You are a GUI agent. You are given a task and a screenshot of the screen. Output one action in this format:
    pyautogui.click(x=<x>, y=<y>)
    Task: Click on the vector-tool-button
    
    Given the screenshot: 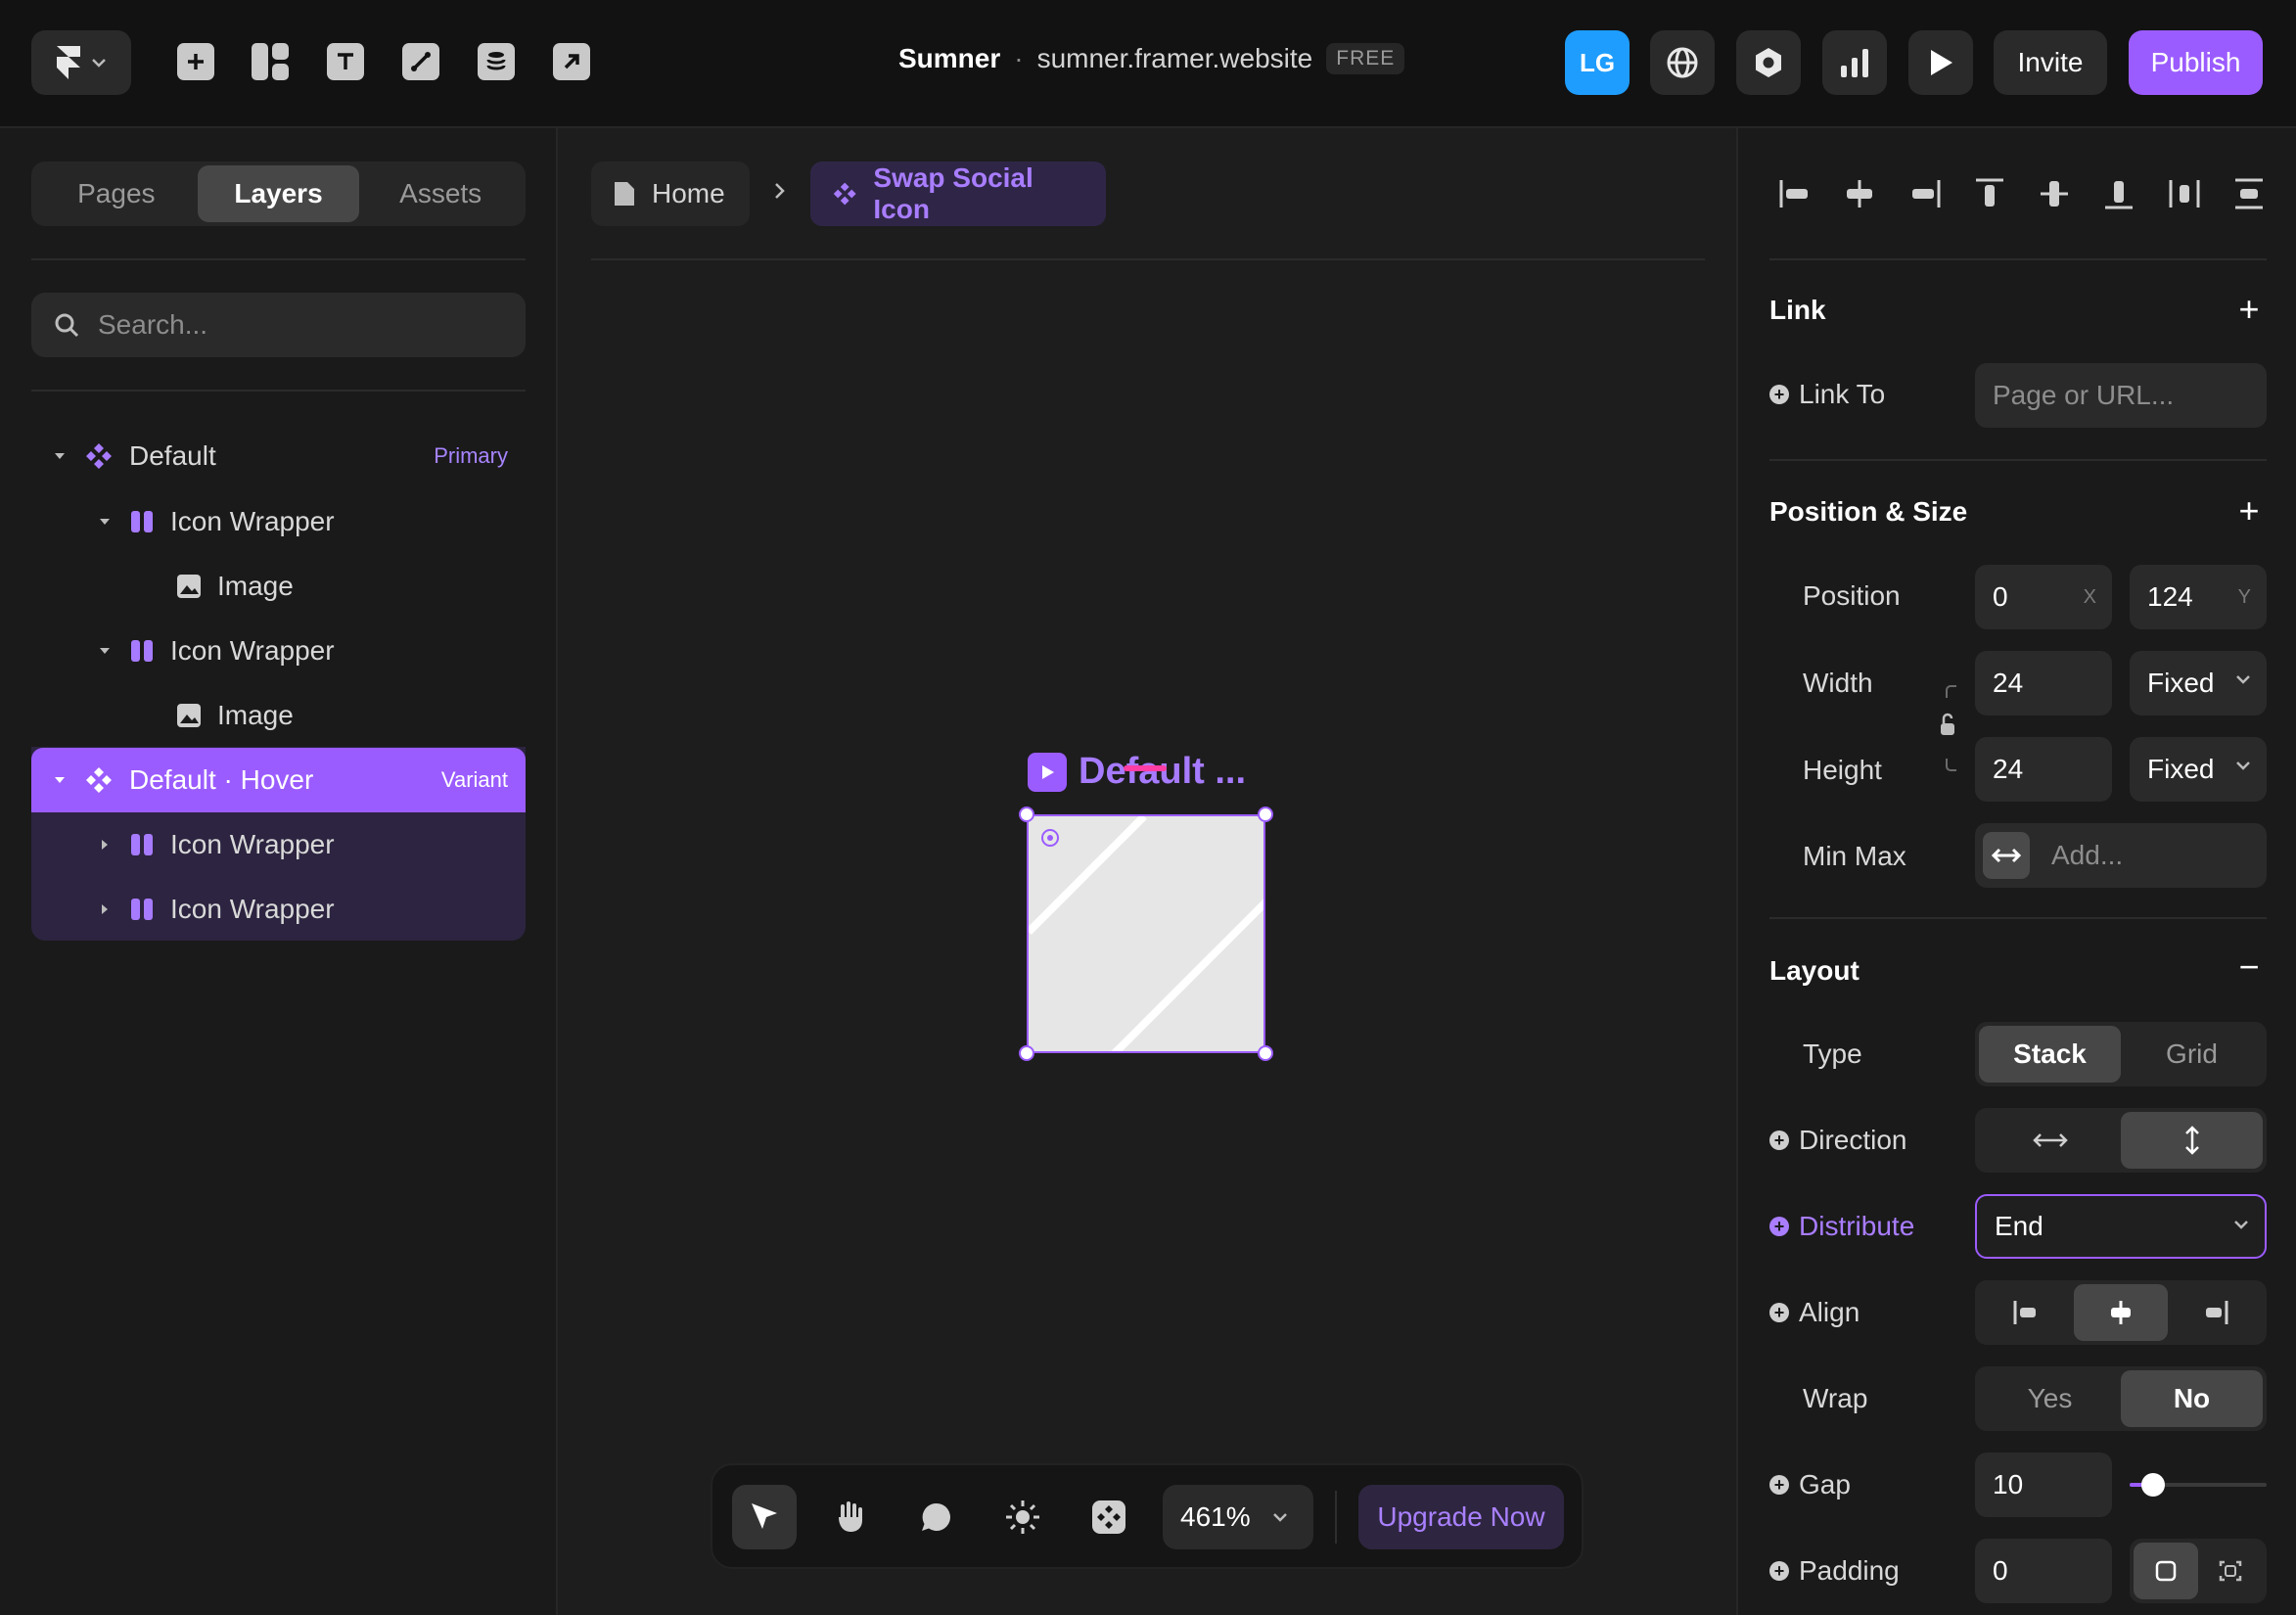 What is the action you would take?
    pyautogui.click(x=420, y=61)
    